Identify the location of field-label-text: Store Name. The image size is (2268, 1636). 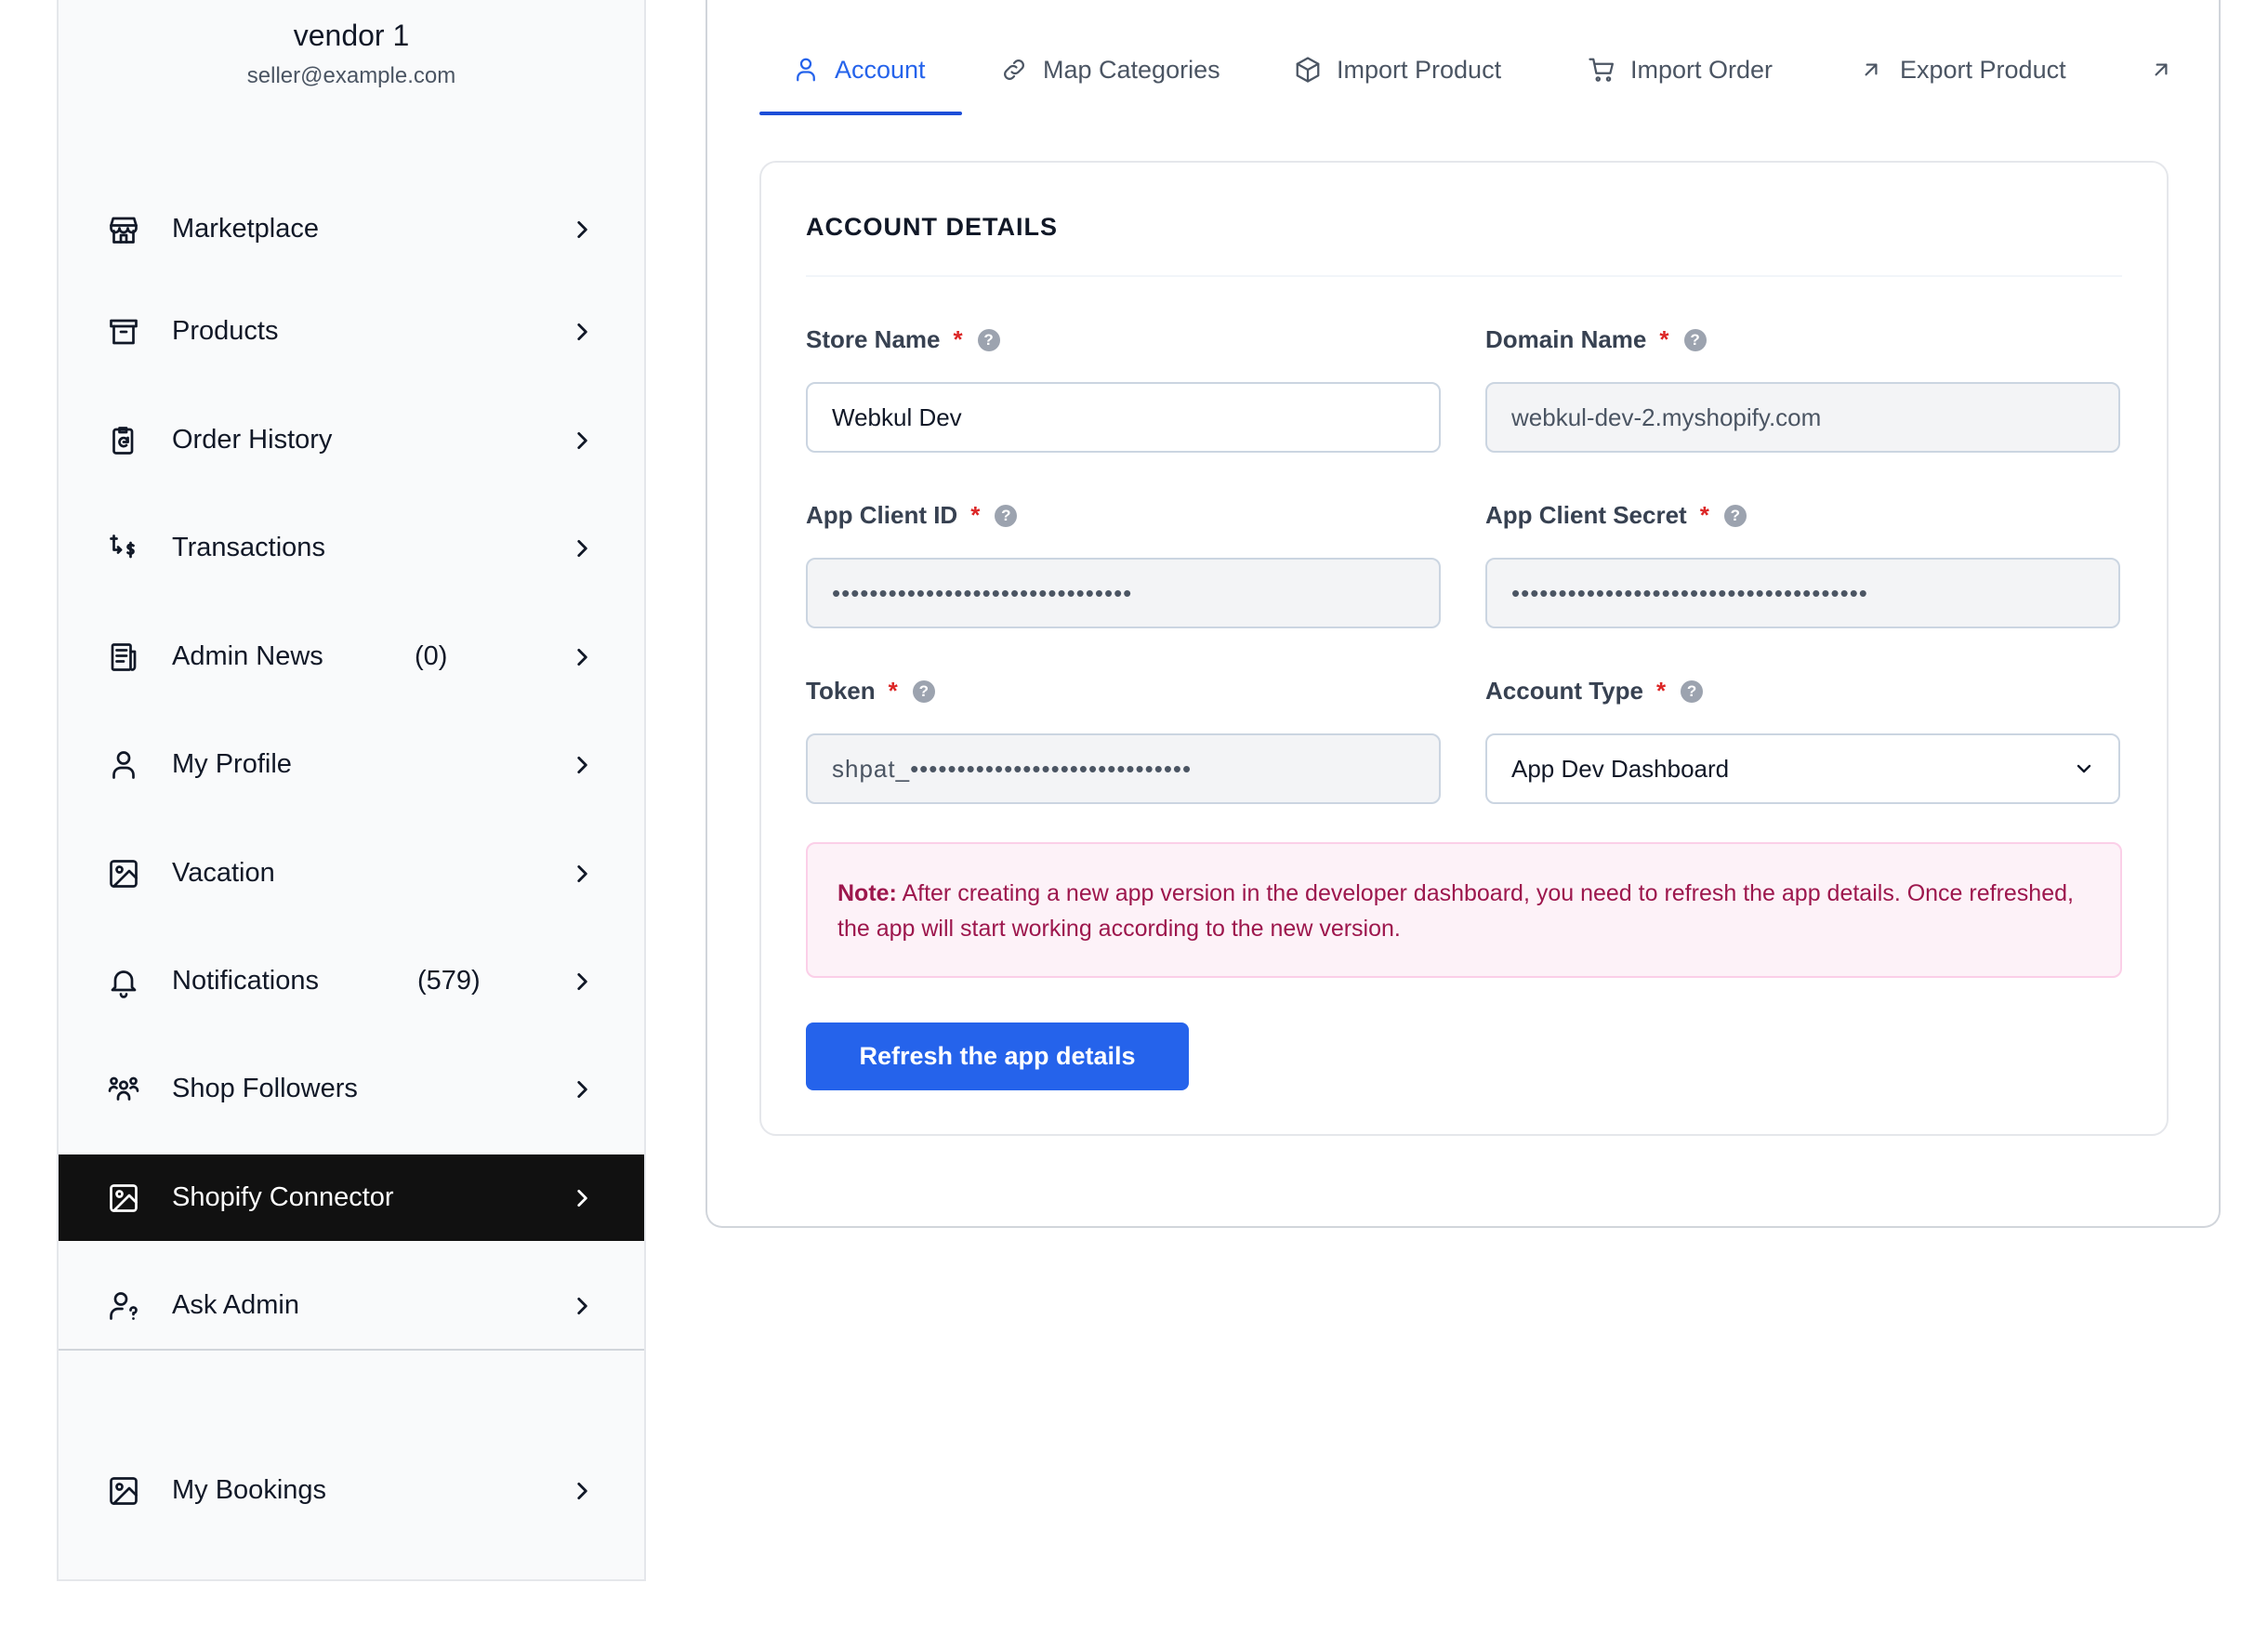
(873, 339).